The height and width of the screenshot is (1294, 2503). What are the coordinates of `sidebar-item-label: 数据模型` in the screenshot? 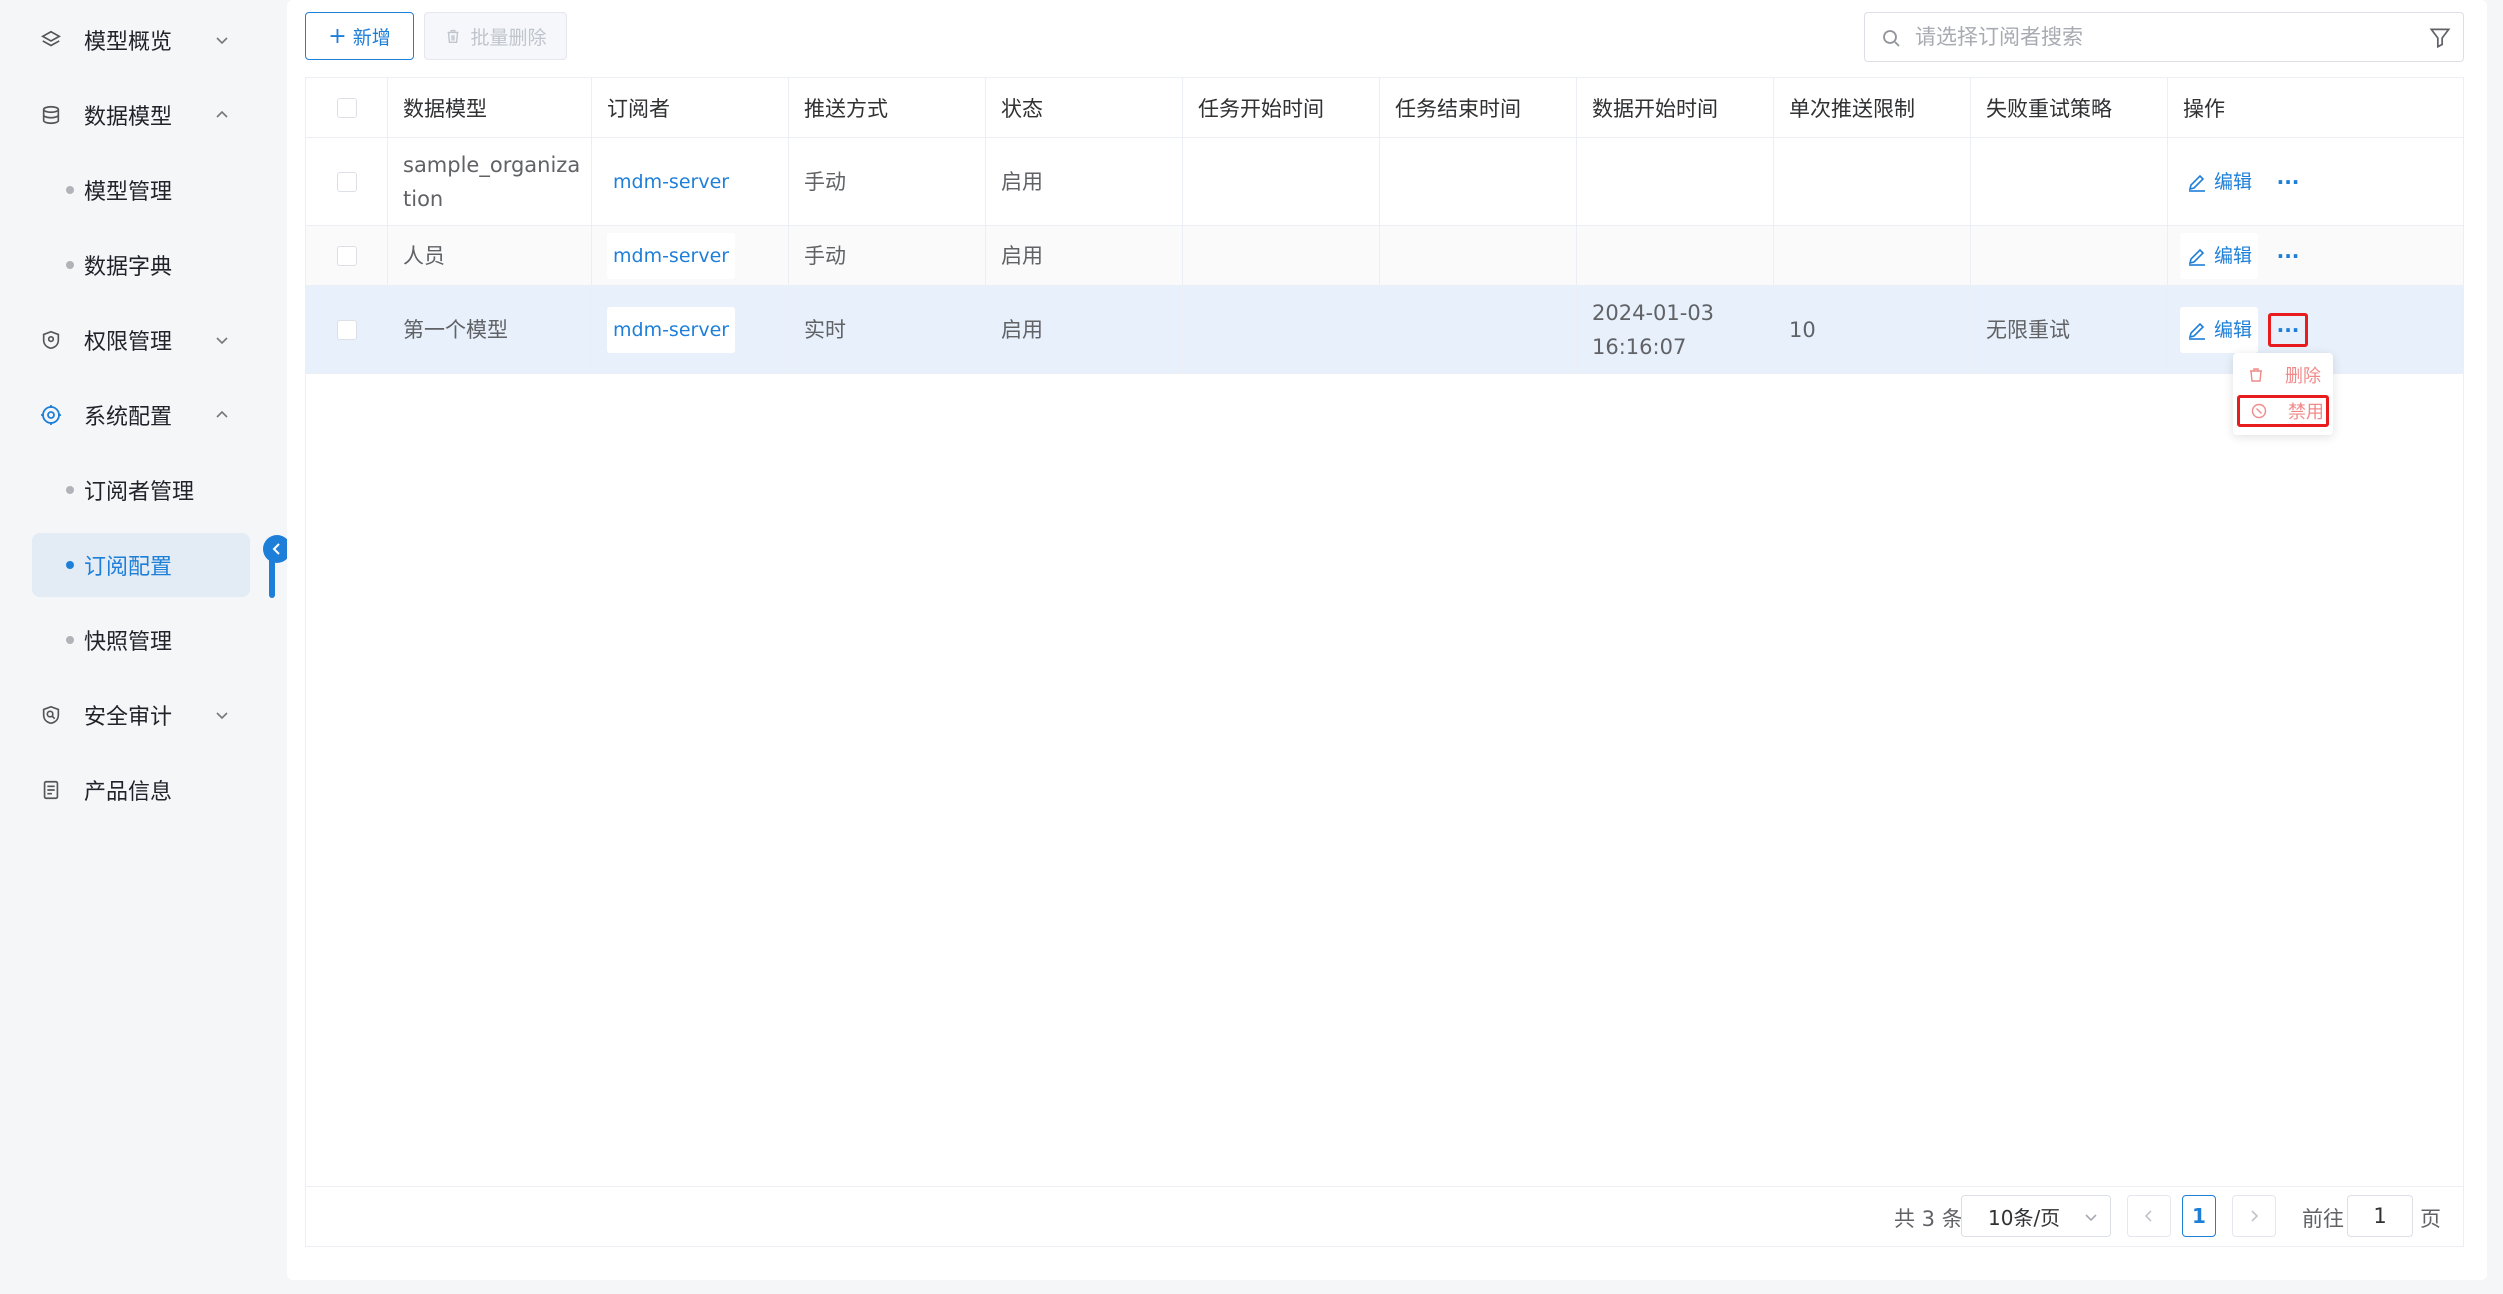 It's located at (128, 117).